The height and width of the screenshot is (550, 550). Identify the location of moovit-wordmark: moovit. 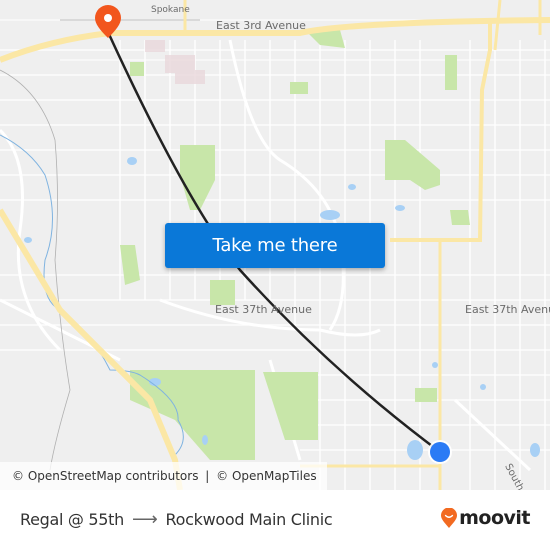
(494, 518).